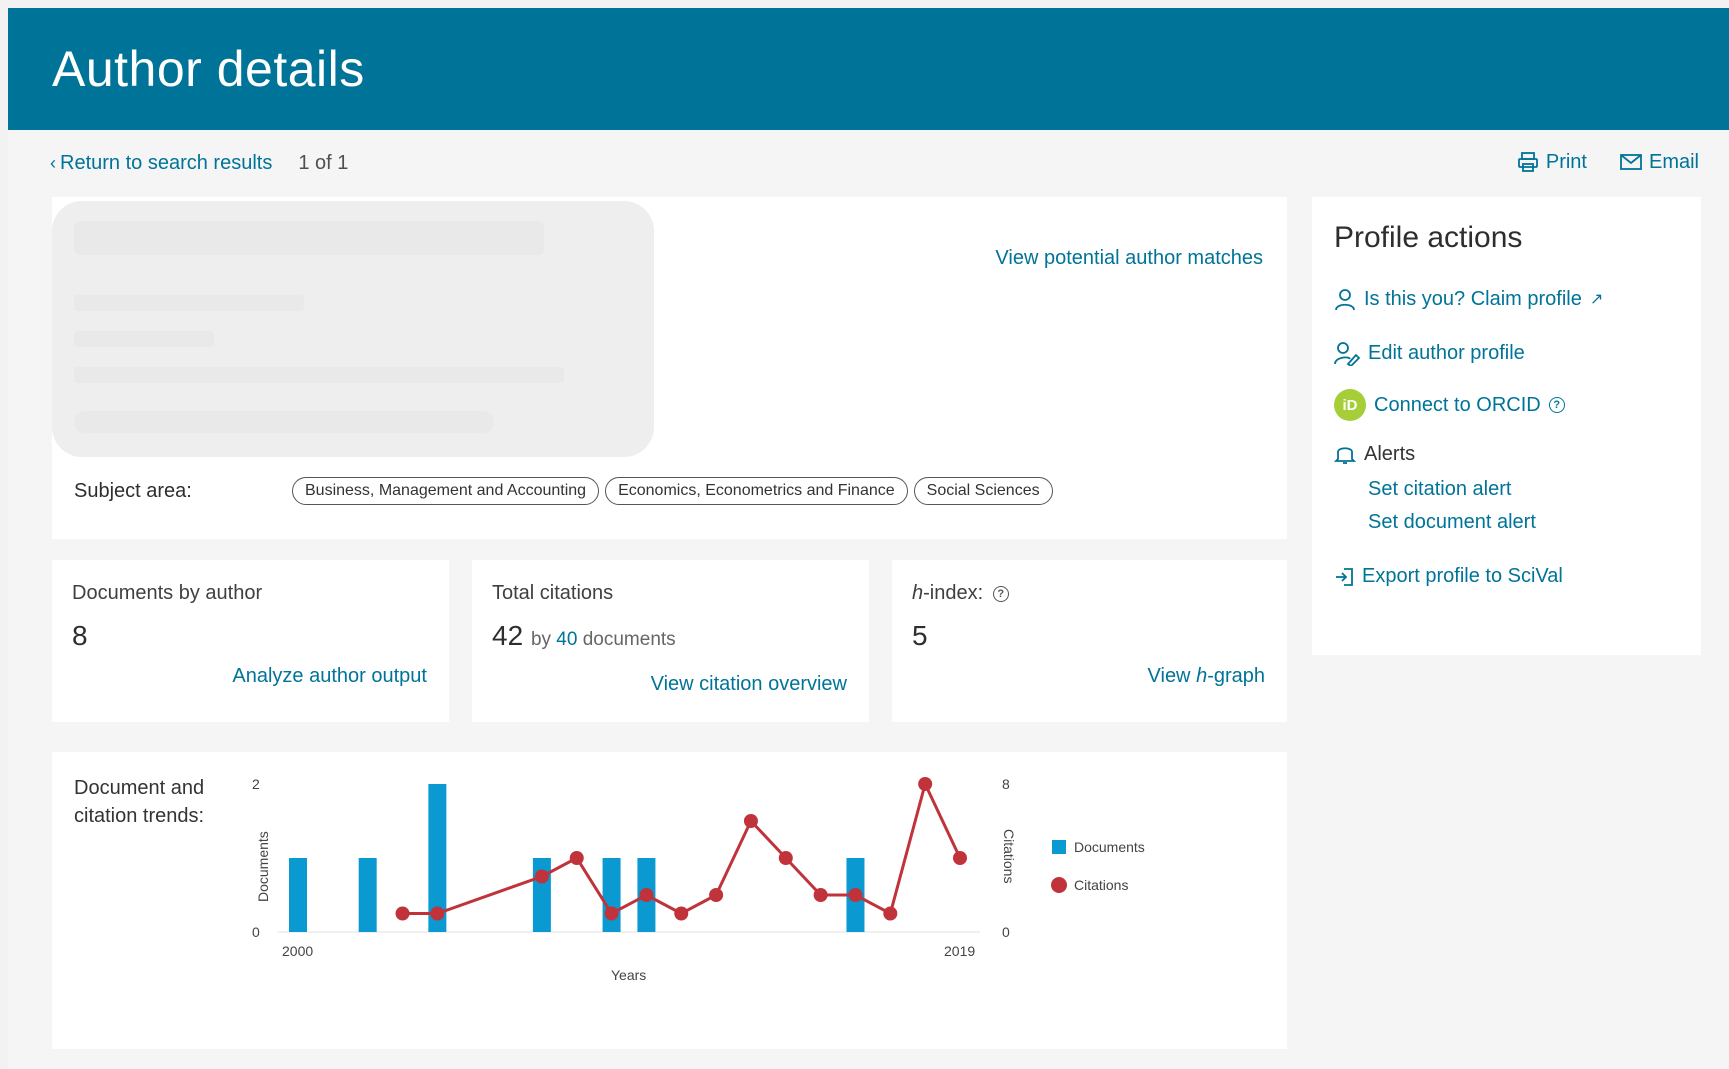  I want to click on export-scival-action: Export profile to SciVal, so click(1448, 576).